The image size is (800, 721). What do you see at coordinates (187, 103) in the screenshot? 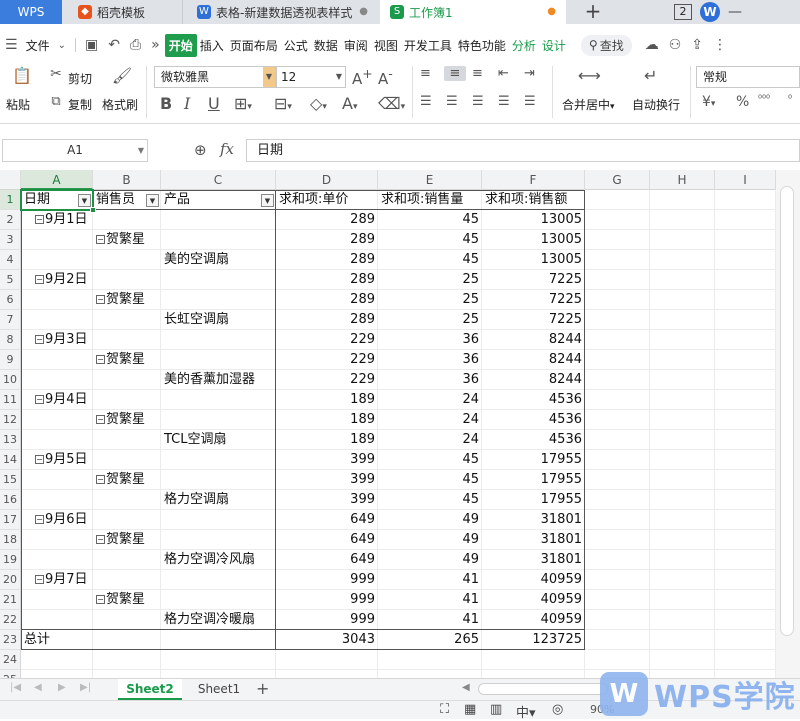
I see `italic-icon: I` at bounding box center [187, 103].